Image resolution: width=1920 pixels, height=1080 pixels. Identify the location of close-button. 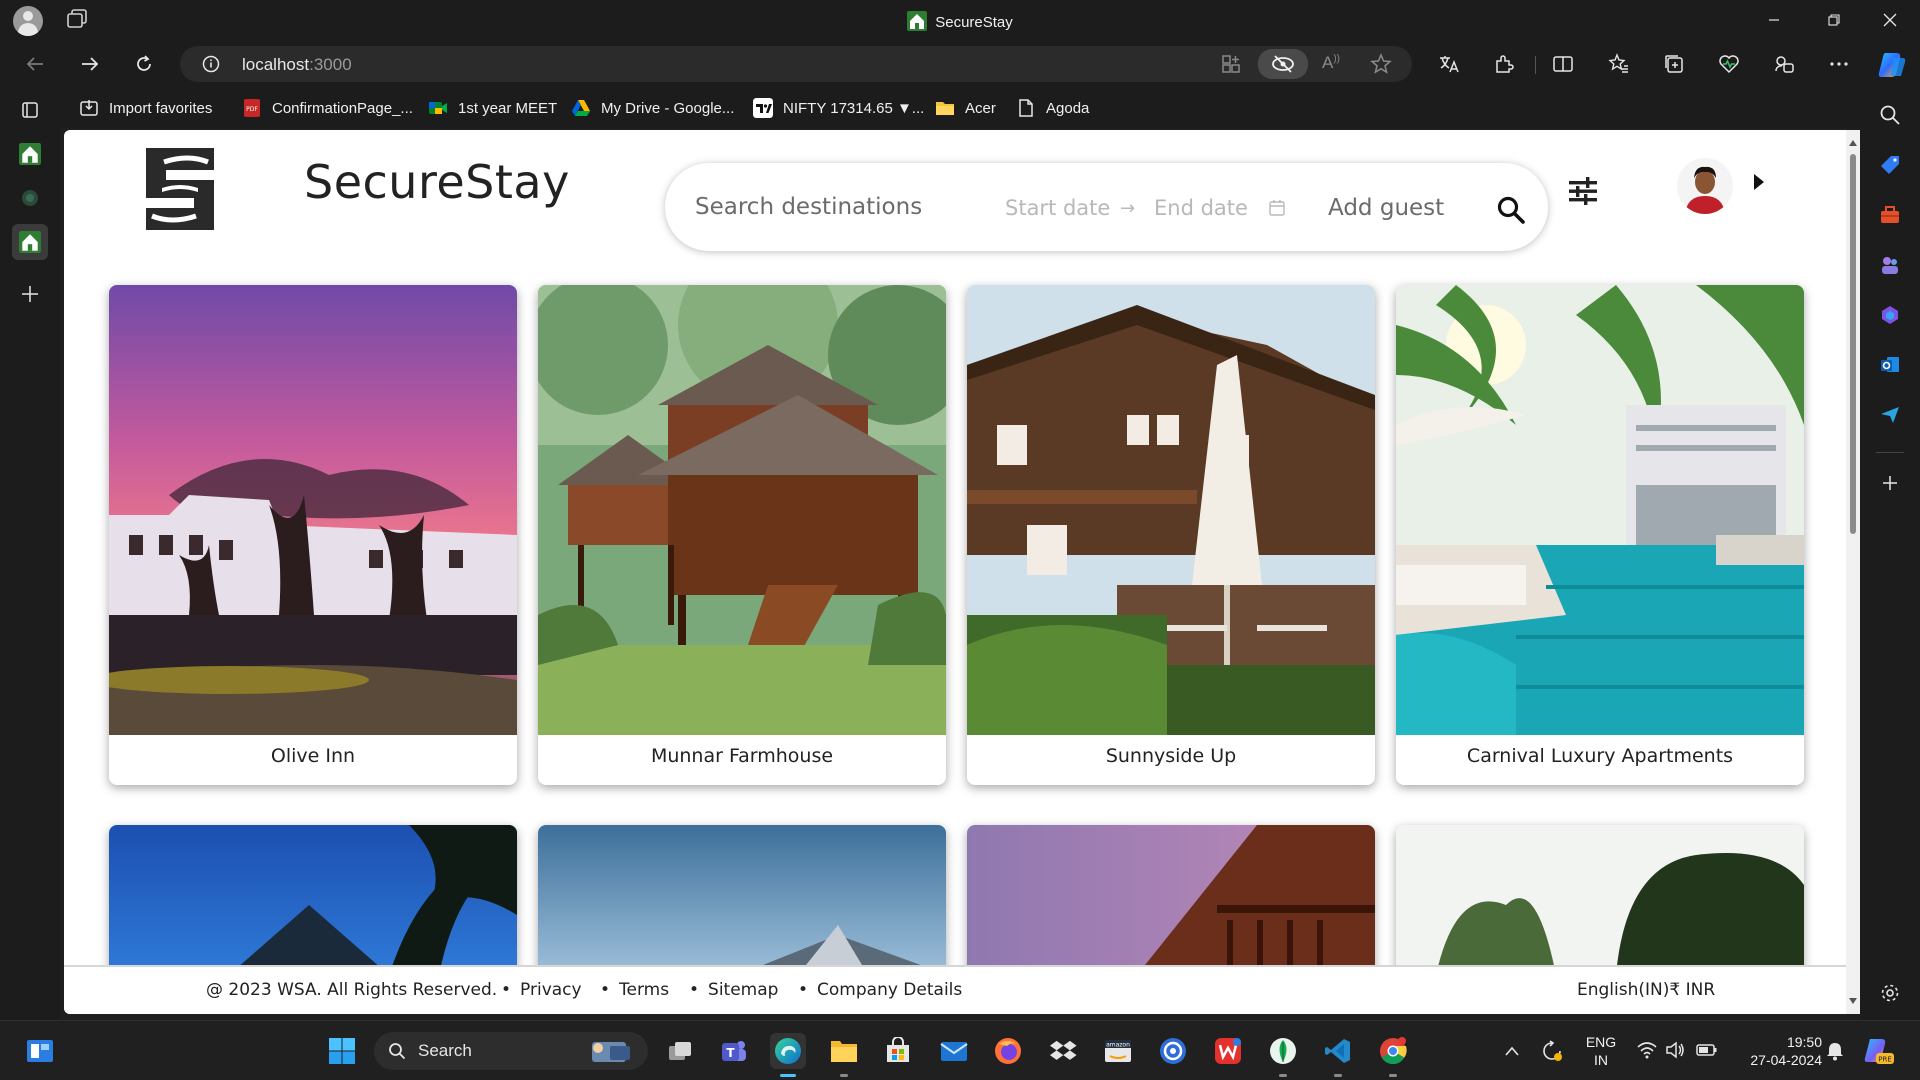
(1890, 20).